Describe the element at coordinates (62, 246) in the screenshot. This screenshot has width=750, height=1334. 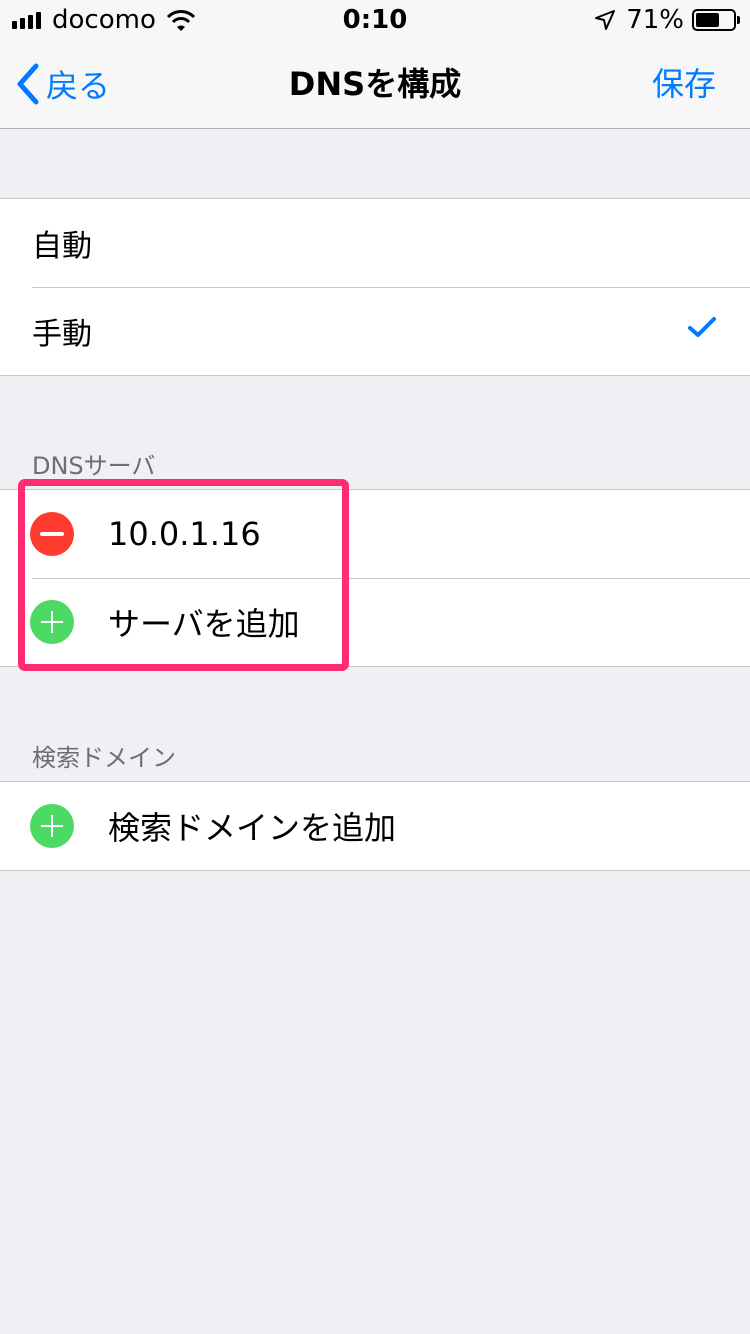
I see `option-automatic-label: 自動` at that location.